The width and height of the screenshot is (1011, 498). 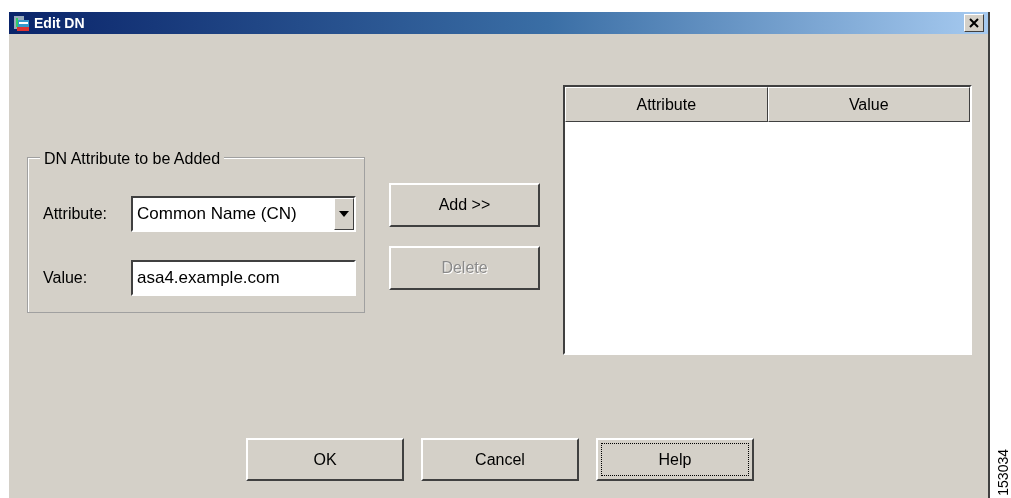 What do you see at coordinates (76, 214) in the screenshot?
I see `field-label: Attribute:` at bounding box center [76, 214].